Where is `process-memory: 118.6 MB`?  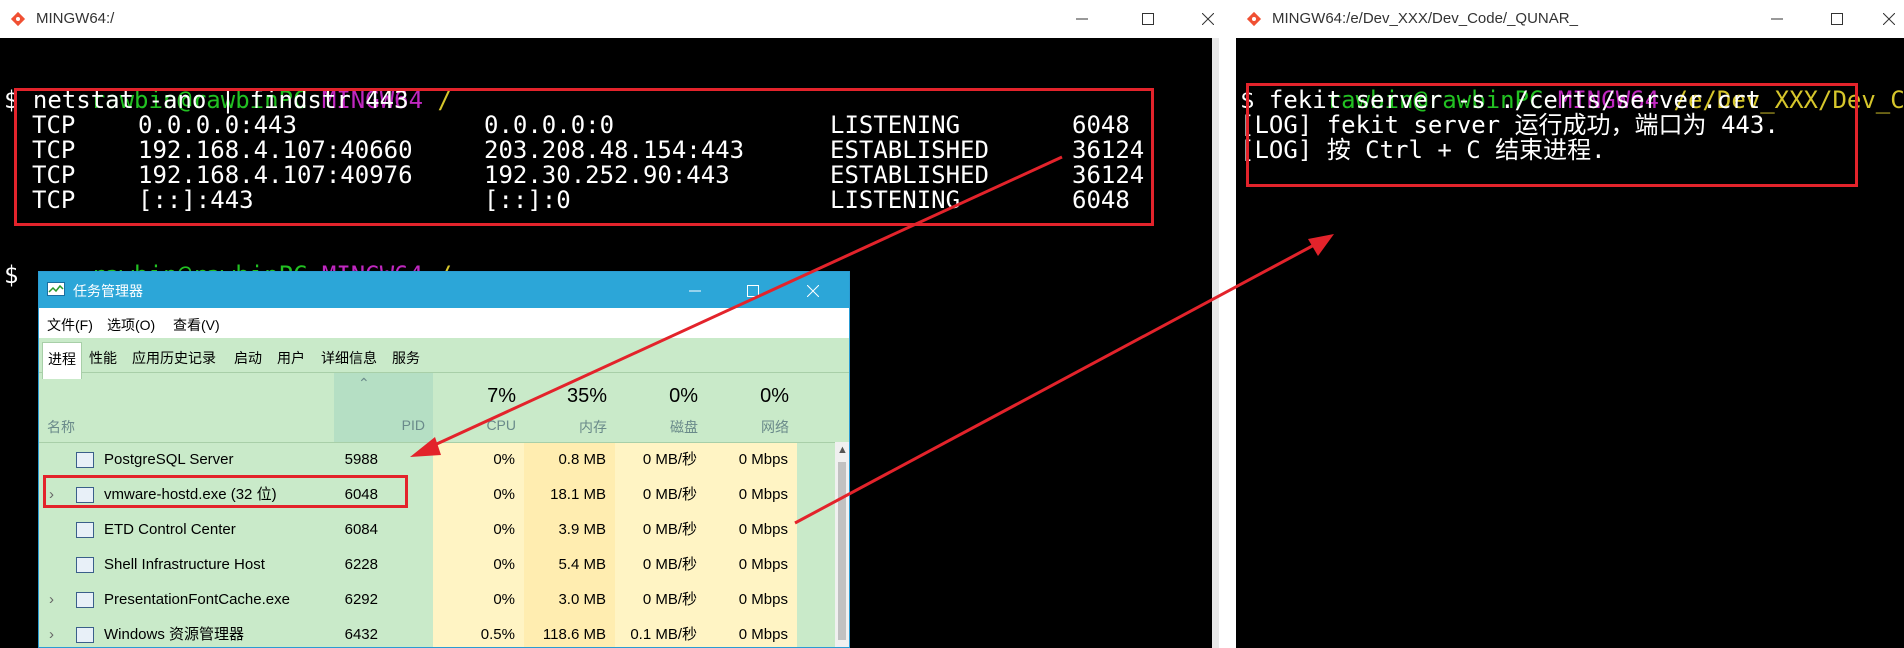
process-memory: 118.6 MB is located at coordinates (574, 634).